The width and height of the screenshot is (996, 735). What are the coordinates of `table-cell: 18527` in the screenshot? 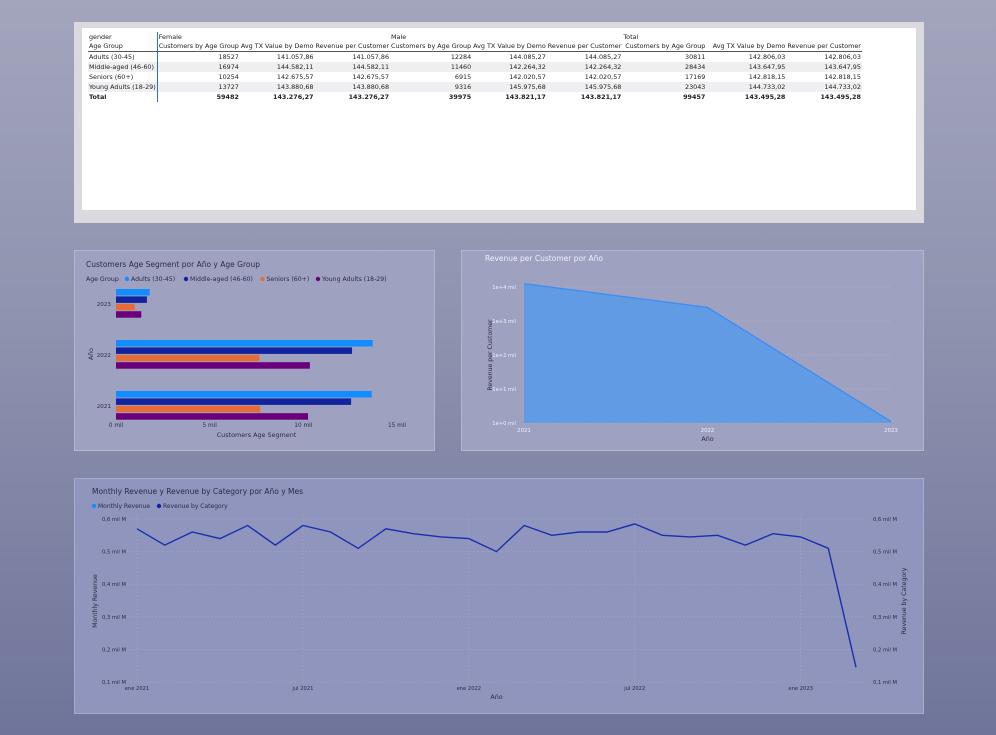 It's located at (228, 57).